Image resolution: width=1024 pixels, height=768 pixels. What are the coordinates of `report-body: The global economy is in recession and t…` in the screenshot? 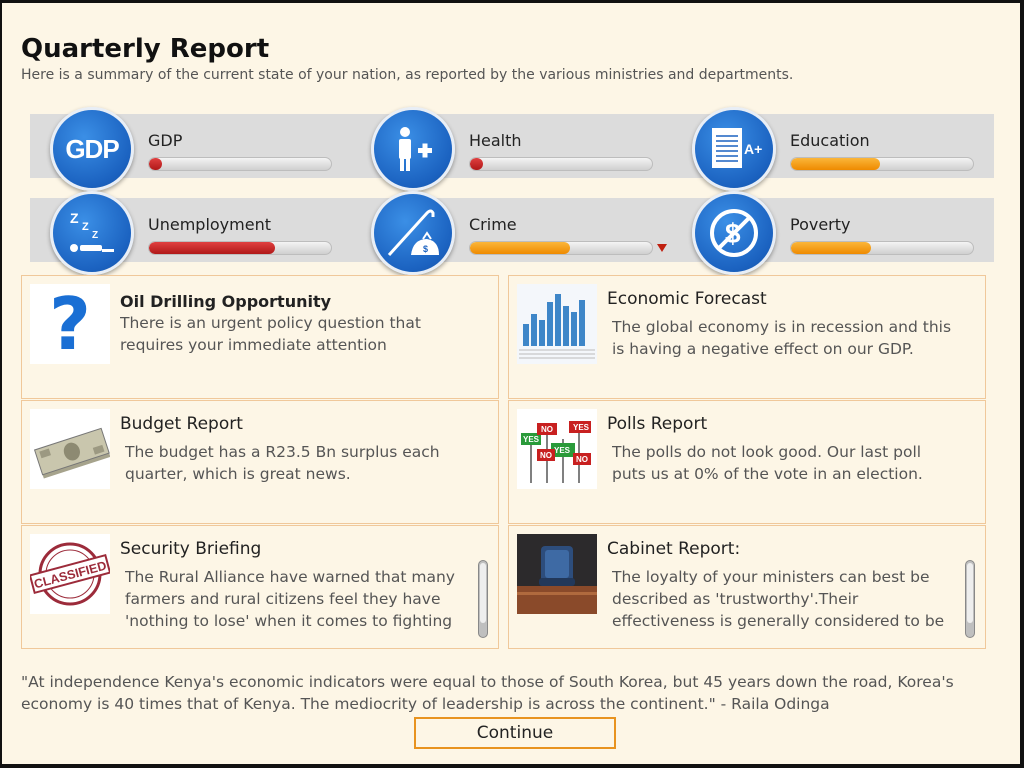 It's located at (782, 338).